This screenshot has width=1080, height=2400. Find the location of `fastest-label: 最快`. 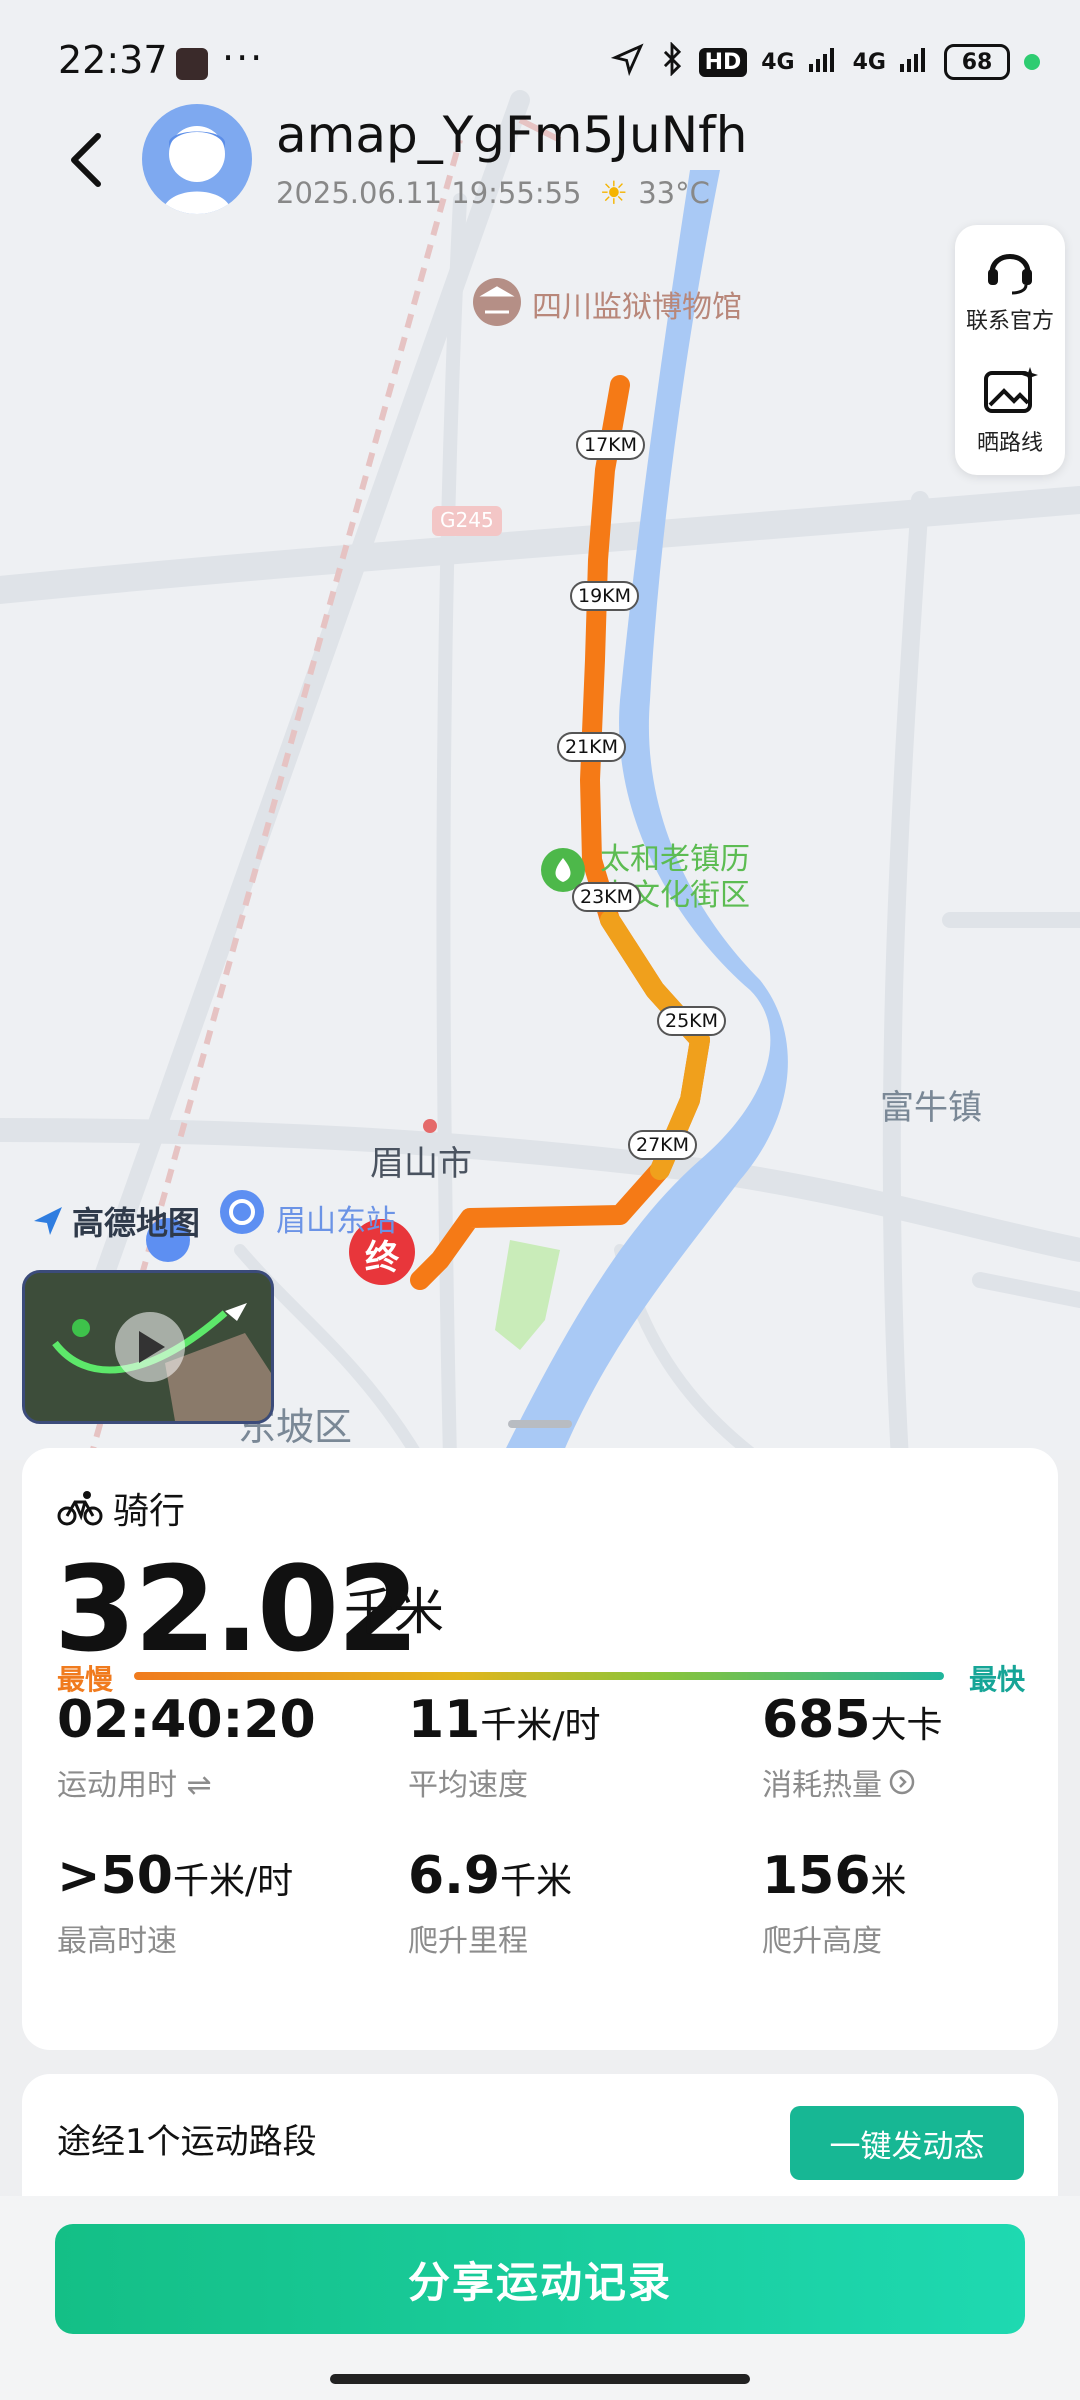

fastest-label: 最快 is located at coordinates (996, 1679).